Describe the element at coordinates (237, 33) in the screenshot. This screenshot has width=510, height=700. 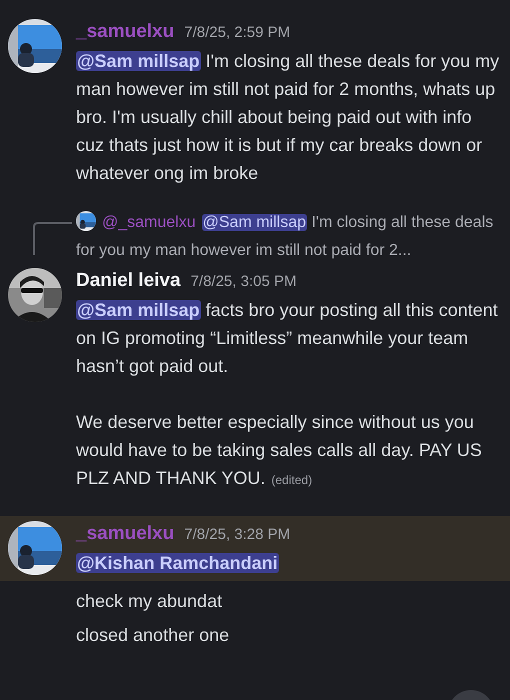
I see `timestamp: 7/8/25, 2:59 PM` at that location.